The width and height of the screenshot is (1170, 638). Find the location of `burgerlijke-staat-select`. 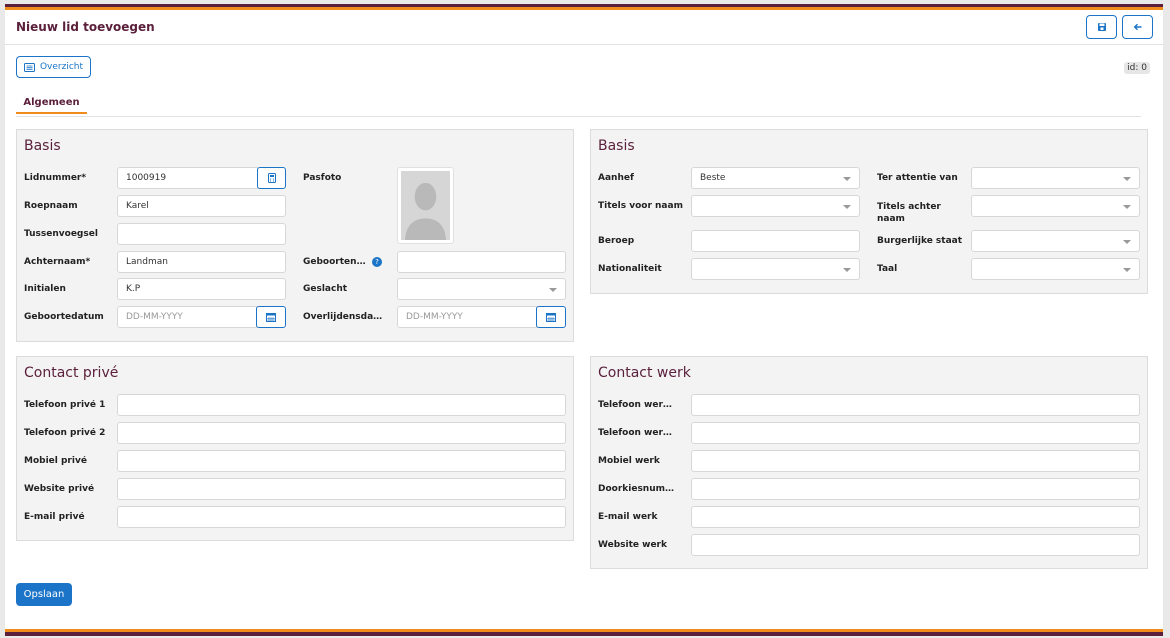

burgerlijke-staat-select is located at coordinates (1055, 241).